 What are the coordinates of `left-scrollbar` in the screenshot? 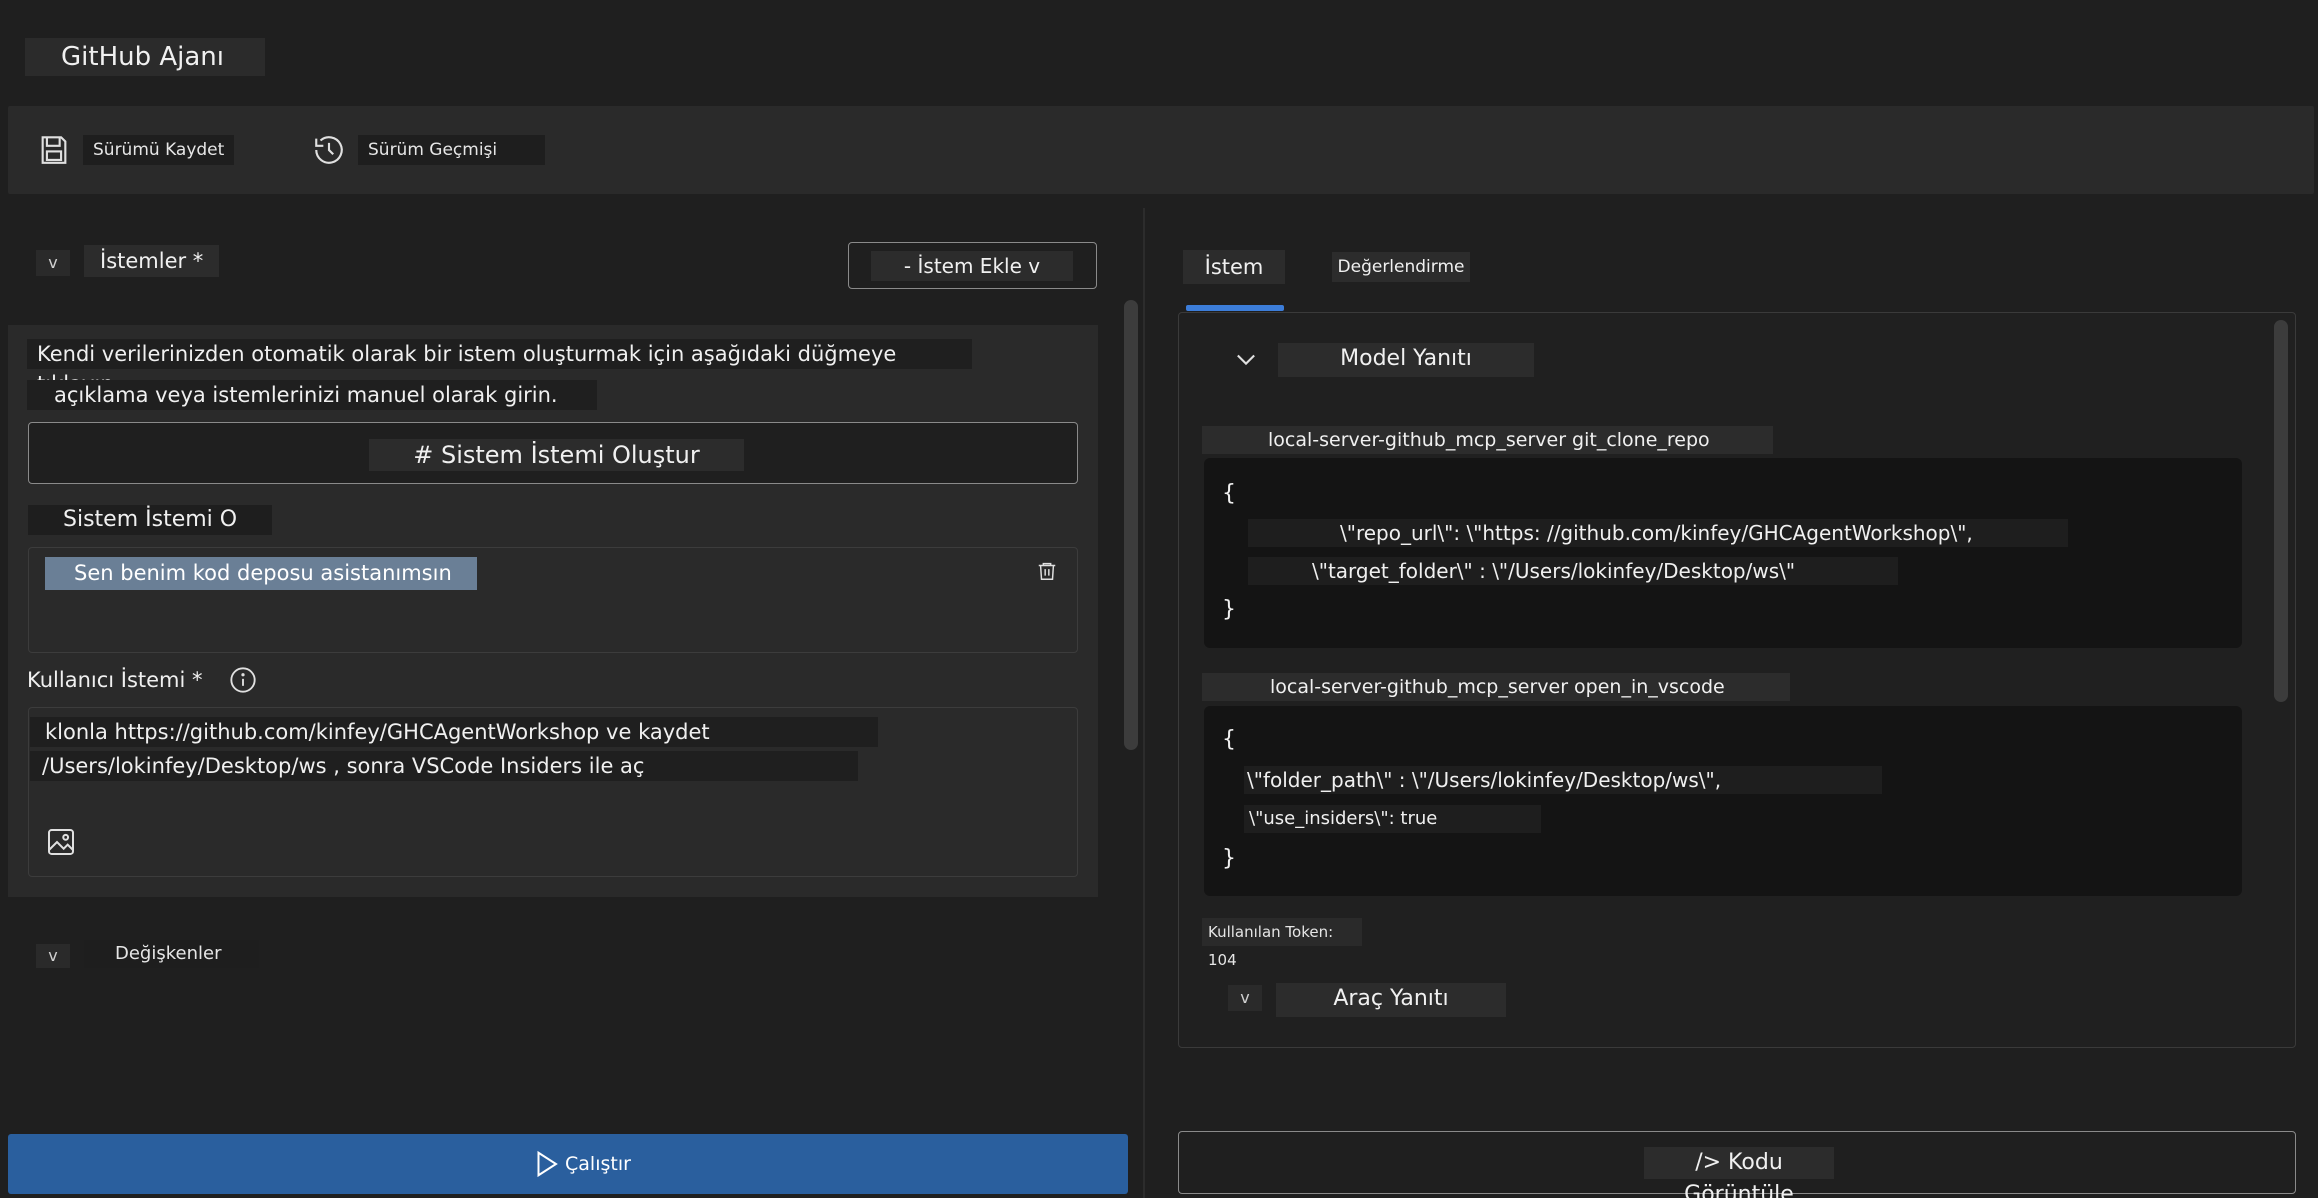 It's located at (1131, 525).